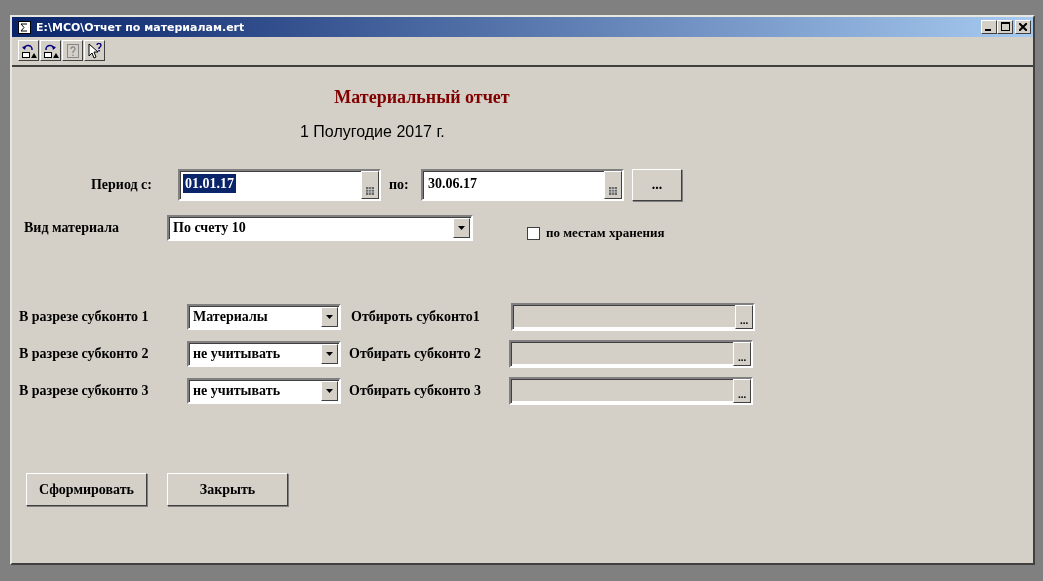 The width and height of the screenshot is (1043, 581). I want to click on filter-label: Отбирать субконто 3, so click(416, 391).